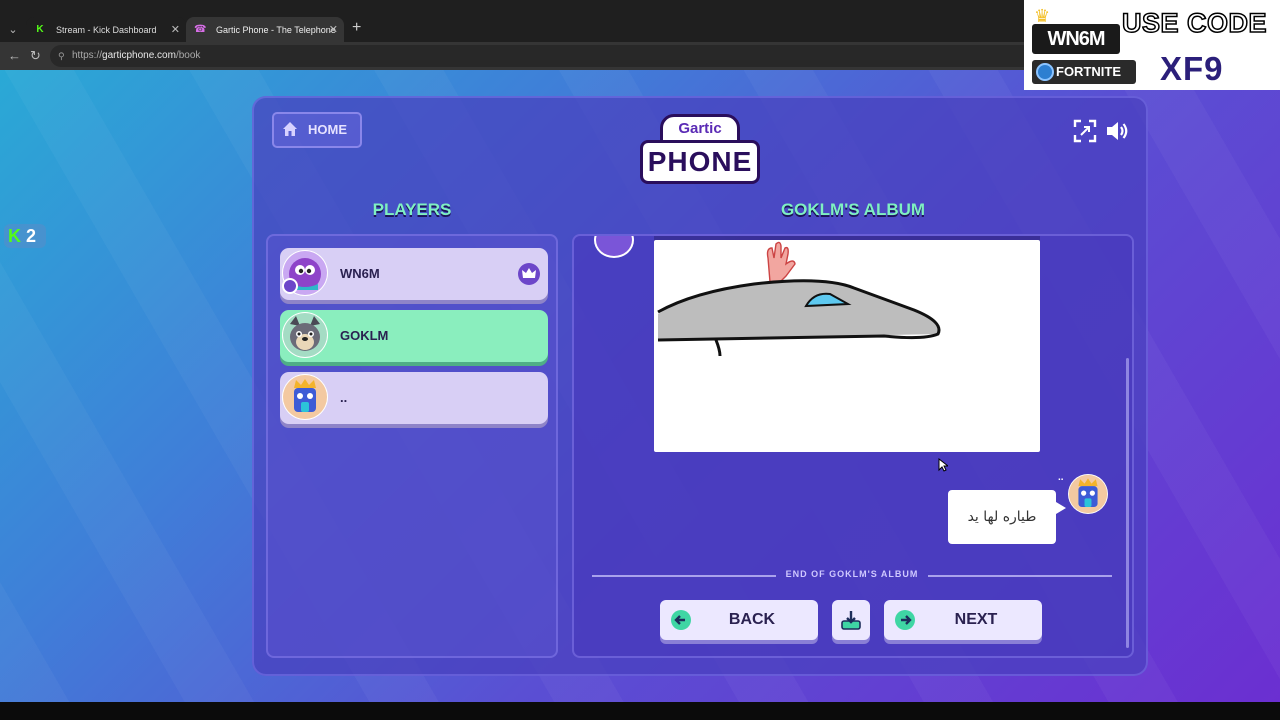 The width and height of the screenshot is (1280, 720). I want to click on bottom-bar, so click(640, 711).